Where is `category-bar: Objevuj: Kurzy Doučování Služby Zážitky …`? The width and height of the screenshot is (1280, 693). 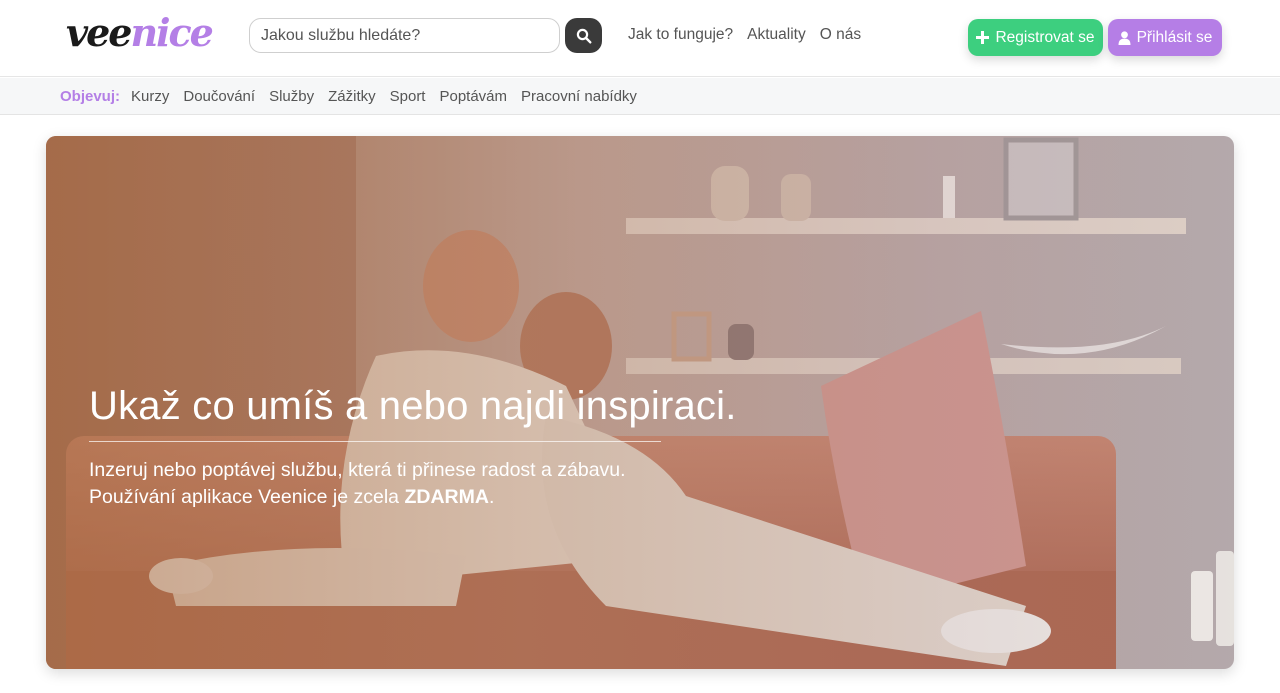
category-bar: Objevuj: Kurzy Doučování Služby Zážitky … is located at coordinates (640, 96).